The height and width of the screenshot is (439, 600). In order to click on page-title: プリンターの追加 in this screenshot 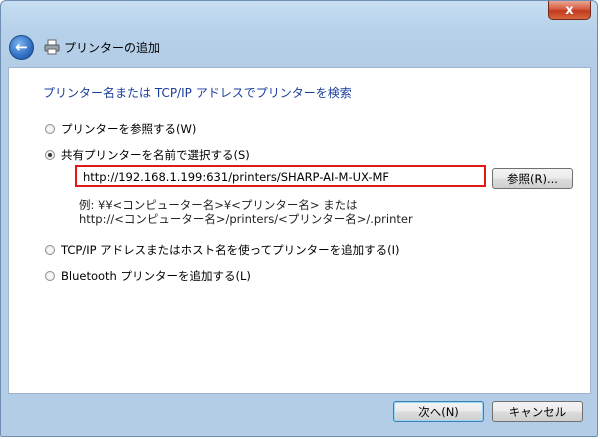, I will do `click(112, 47)`.